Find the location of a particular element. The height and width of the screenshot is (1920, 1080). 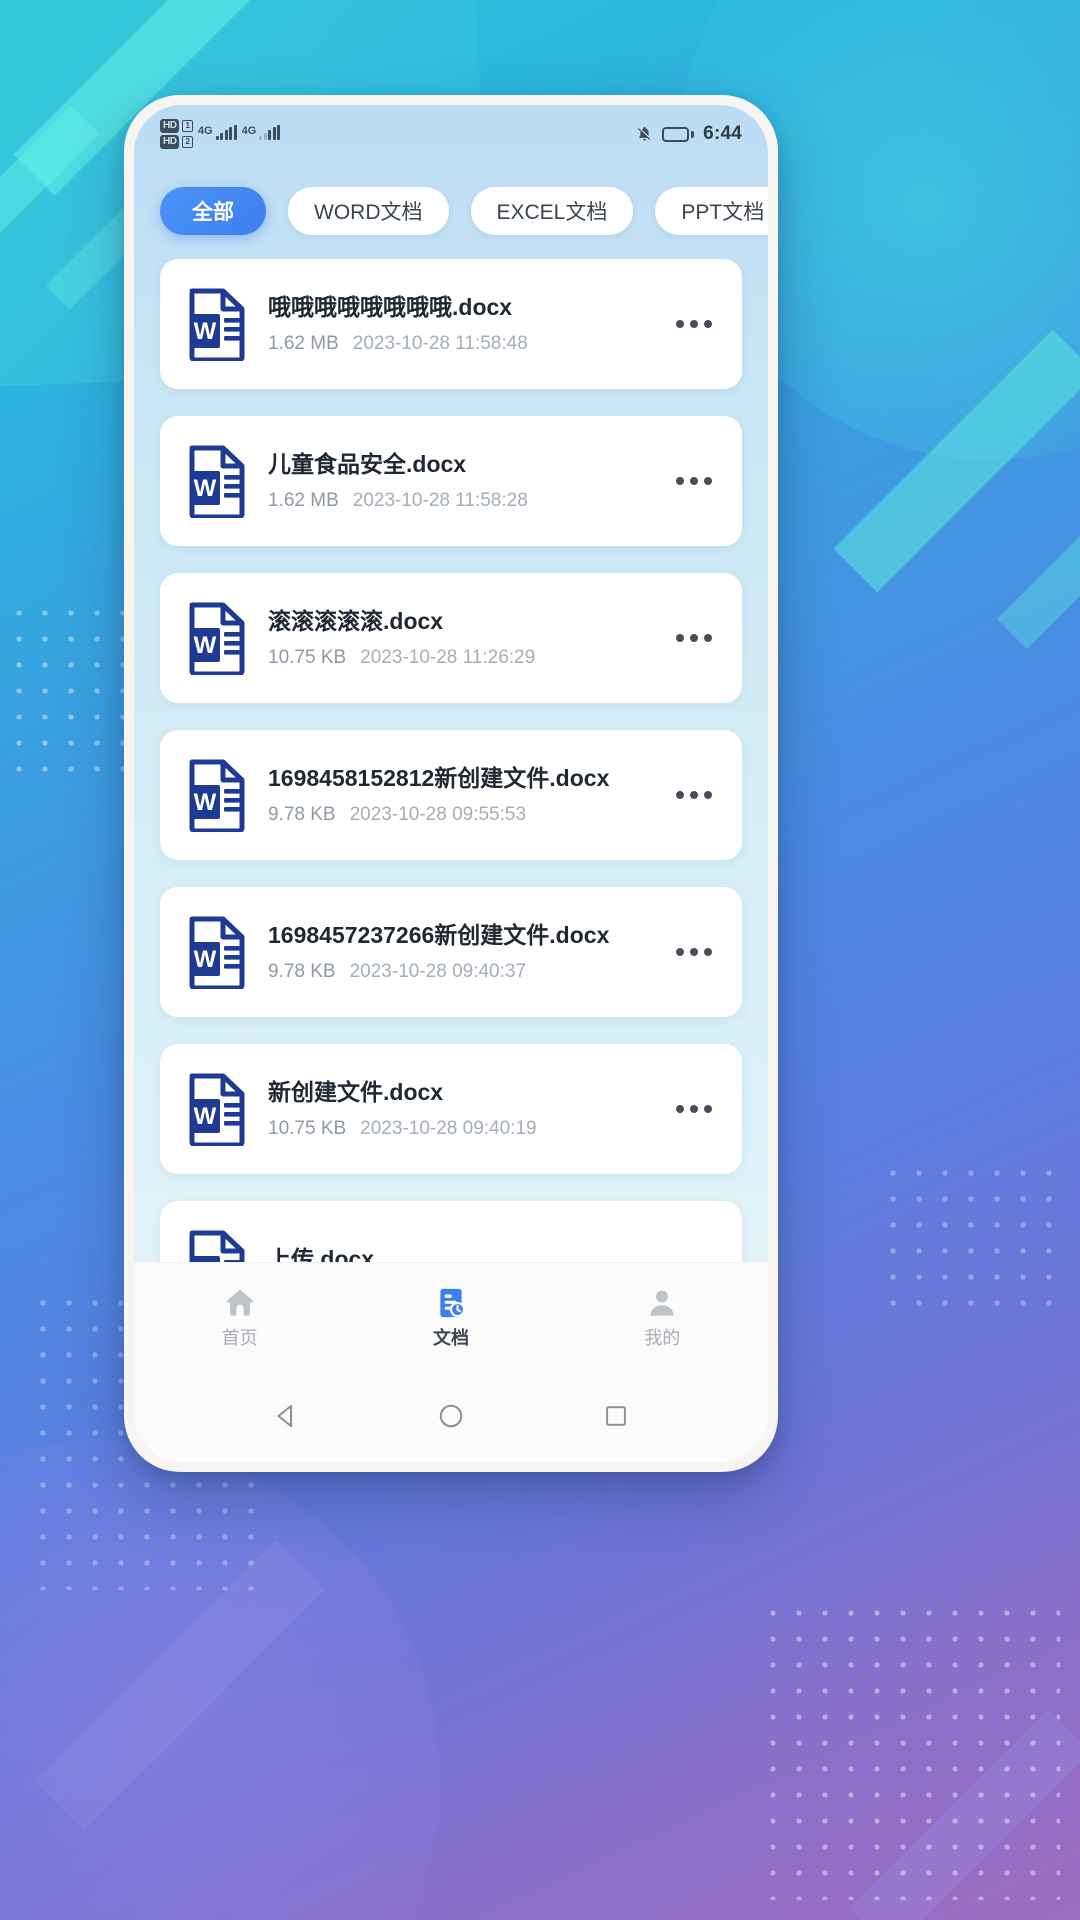

bell-muted-icon is located at coordinates (644, 134).